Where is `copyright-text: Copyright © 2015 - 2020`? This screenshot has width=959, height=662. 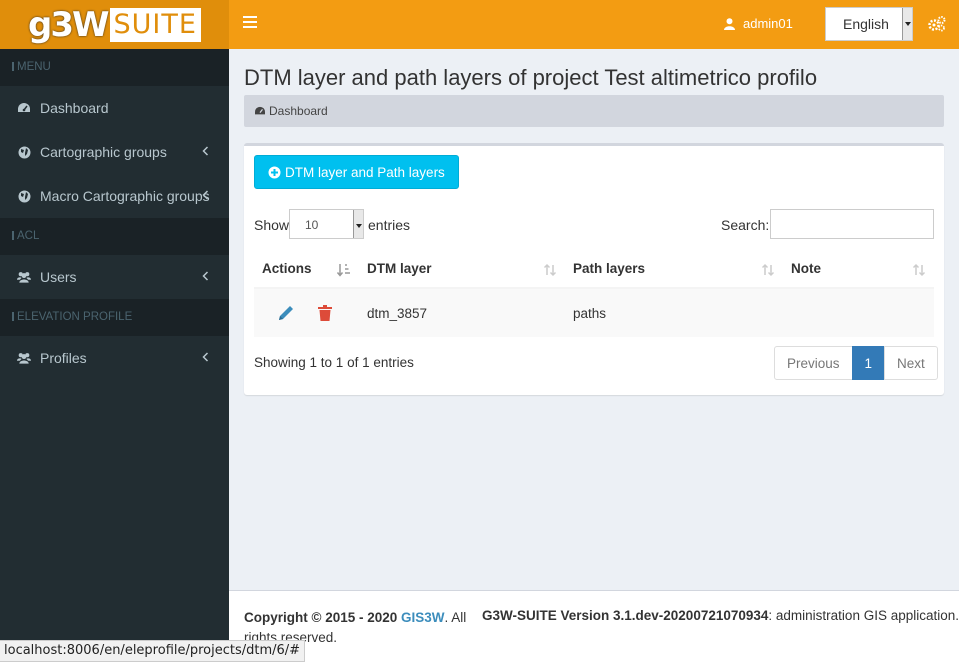 copyright-text: Copyright © 2015 - 2020 is located at coordinates (321, 617).